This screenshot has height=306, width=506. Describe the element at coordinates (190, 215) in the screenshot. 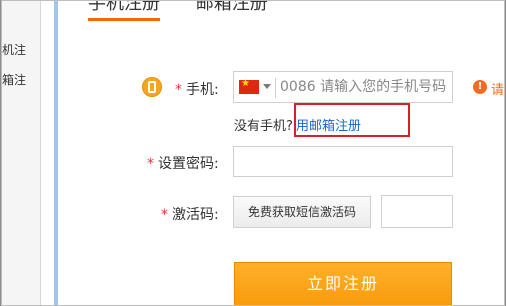

I see `activation-label: * 激活码:` at that location.